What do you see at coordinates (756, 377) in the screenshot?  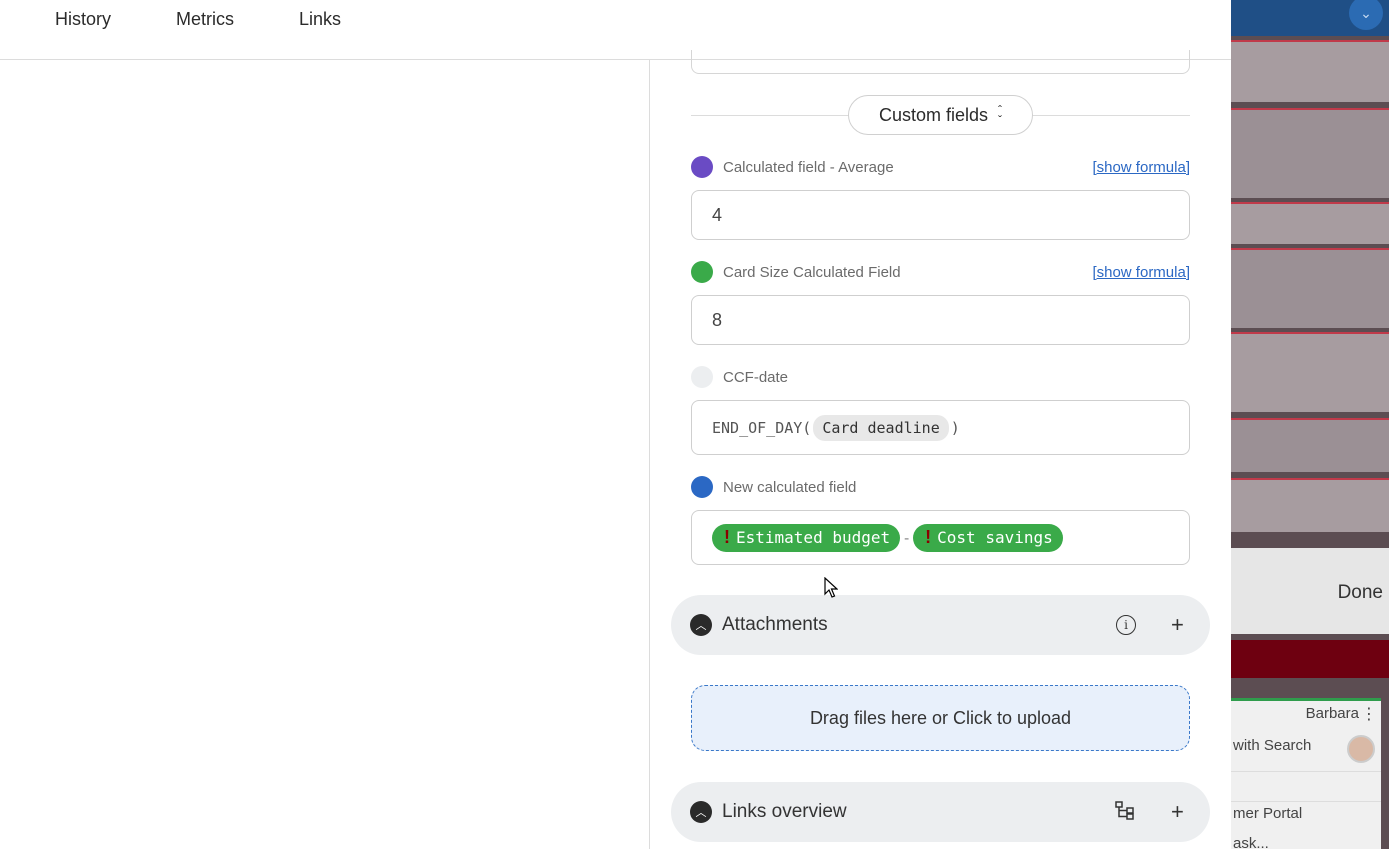 I see `field-label: CCF-date` at bounding box center [756, 377].